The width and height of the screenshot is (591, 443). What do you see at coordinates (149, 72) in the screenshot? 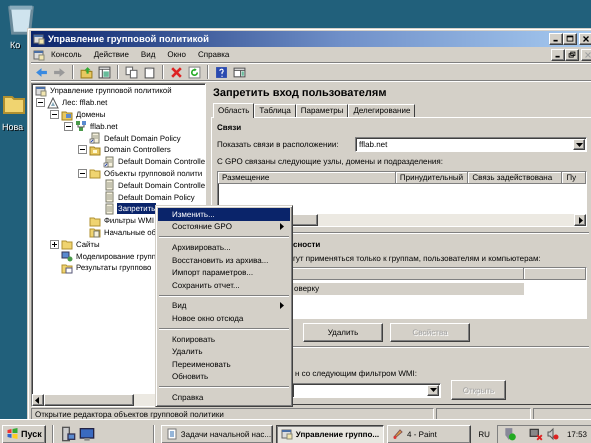
I see `paste-icon` at bounding box center [149, 72].